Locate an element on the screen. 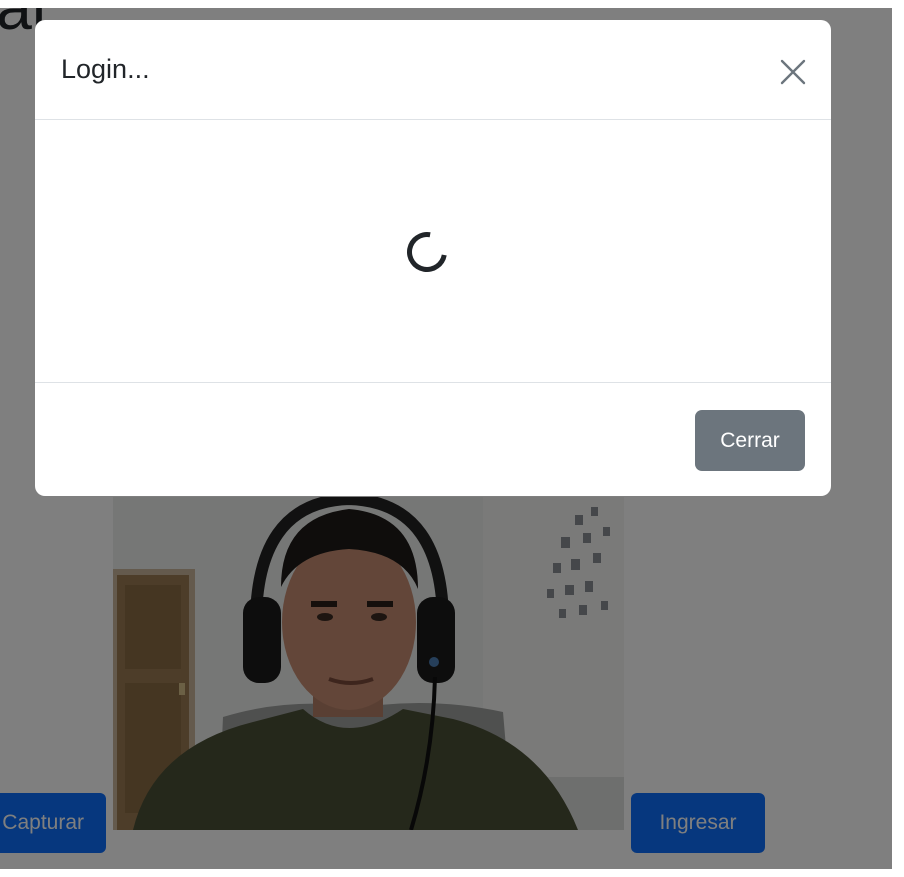  close-icon is located at coordinates (793, 72).